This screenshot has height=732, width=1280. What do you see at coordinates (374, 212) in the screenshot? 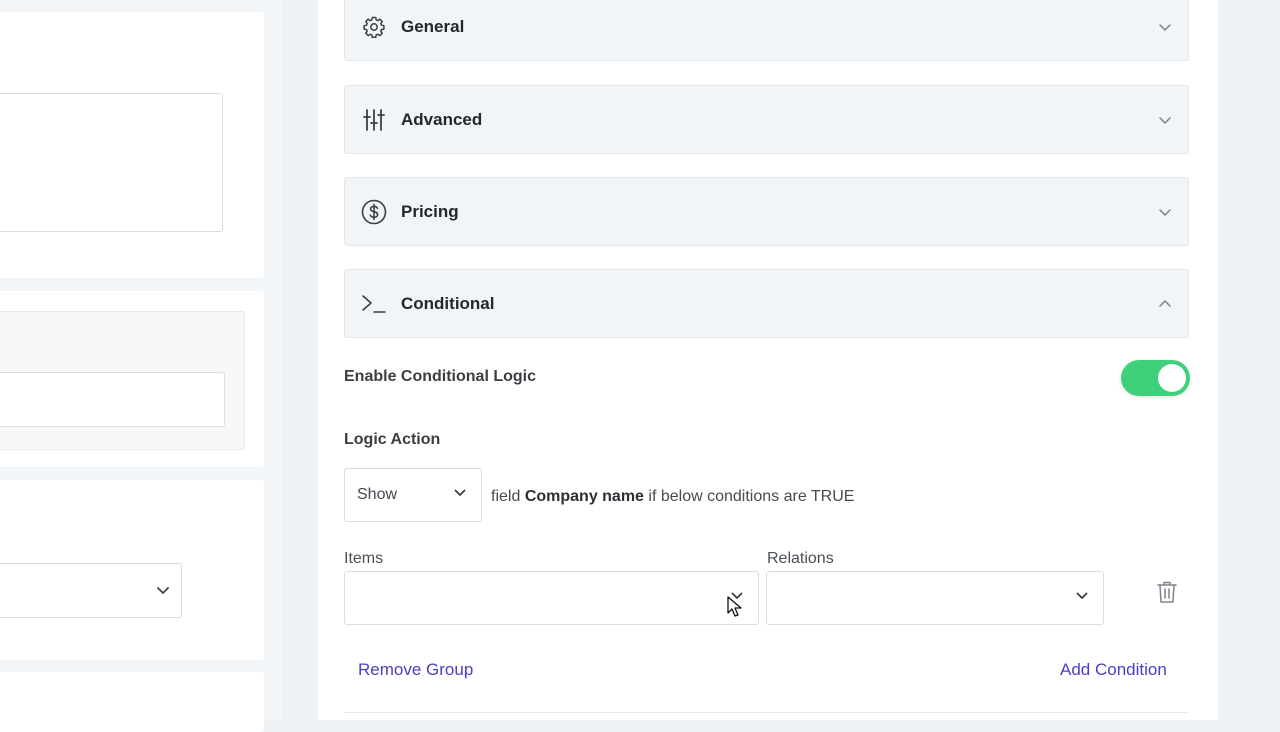
I see `dollar-icon` at bounding box center [374, 212].